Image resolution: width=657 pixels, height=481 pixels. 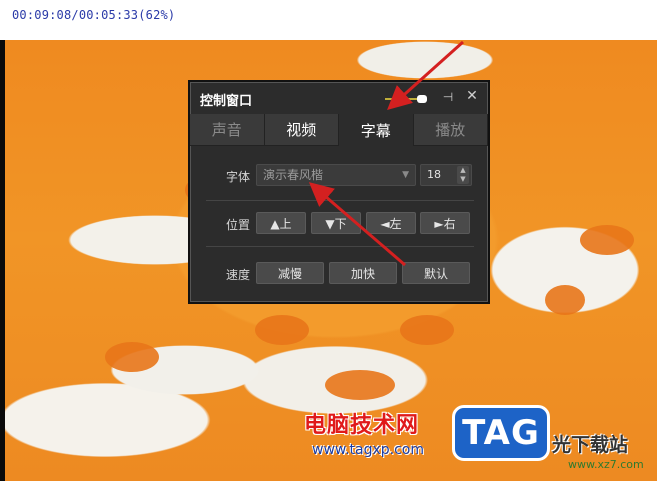 What do you see at coordinates (328, 20) in the screenshot?
I see `player-status-bar: 00:09:08/00:05:33(62%)` at bounding box center [328, 20].